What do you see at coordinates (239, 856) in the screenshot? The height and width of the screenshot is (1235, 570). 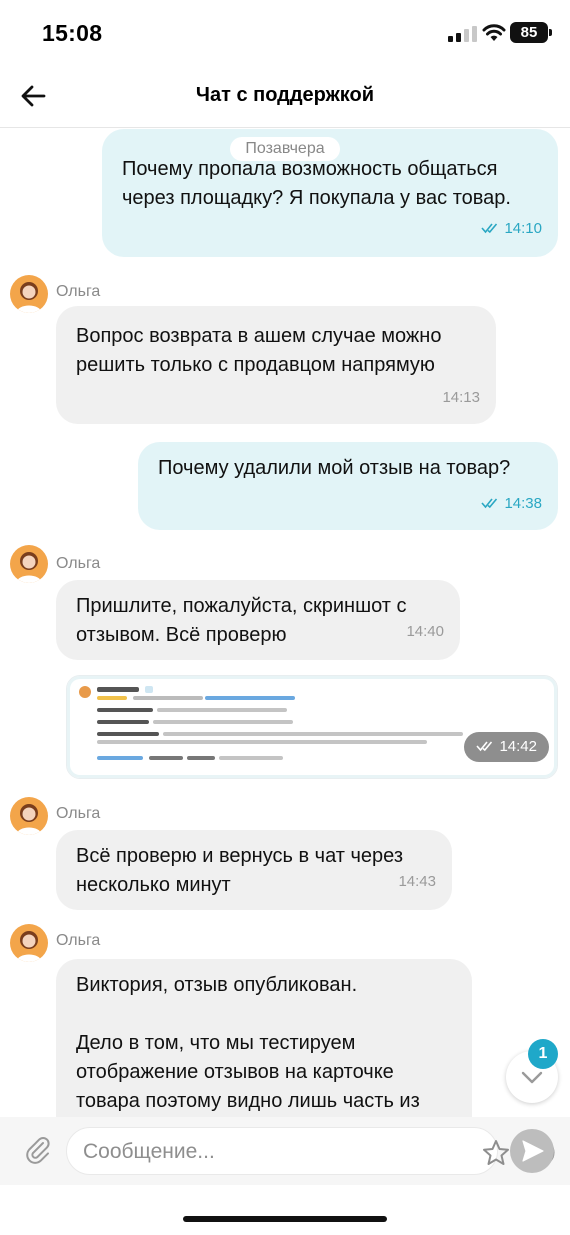 I see `message-text-line: Всё проверю и вернусь в чат через` at bounding box center [239, 856].